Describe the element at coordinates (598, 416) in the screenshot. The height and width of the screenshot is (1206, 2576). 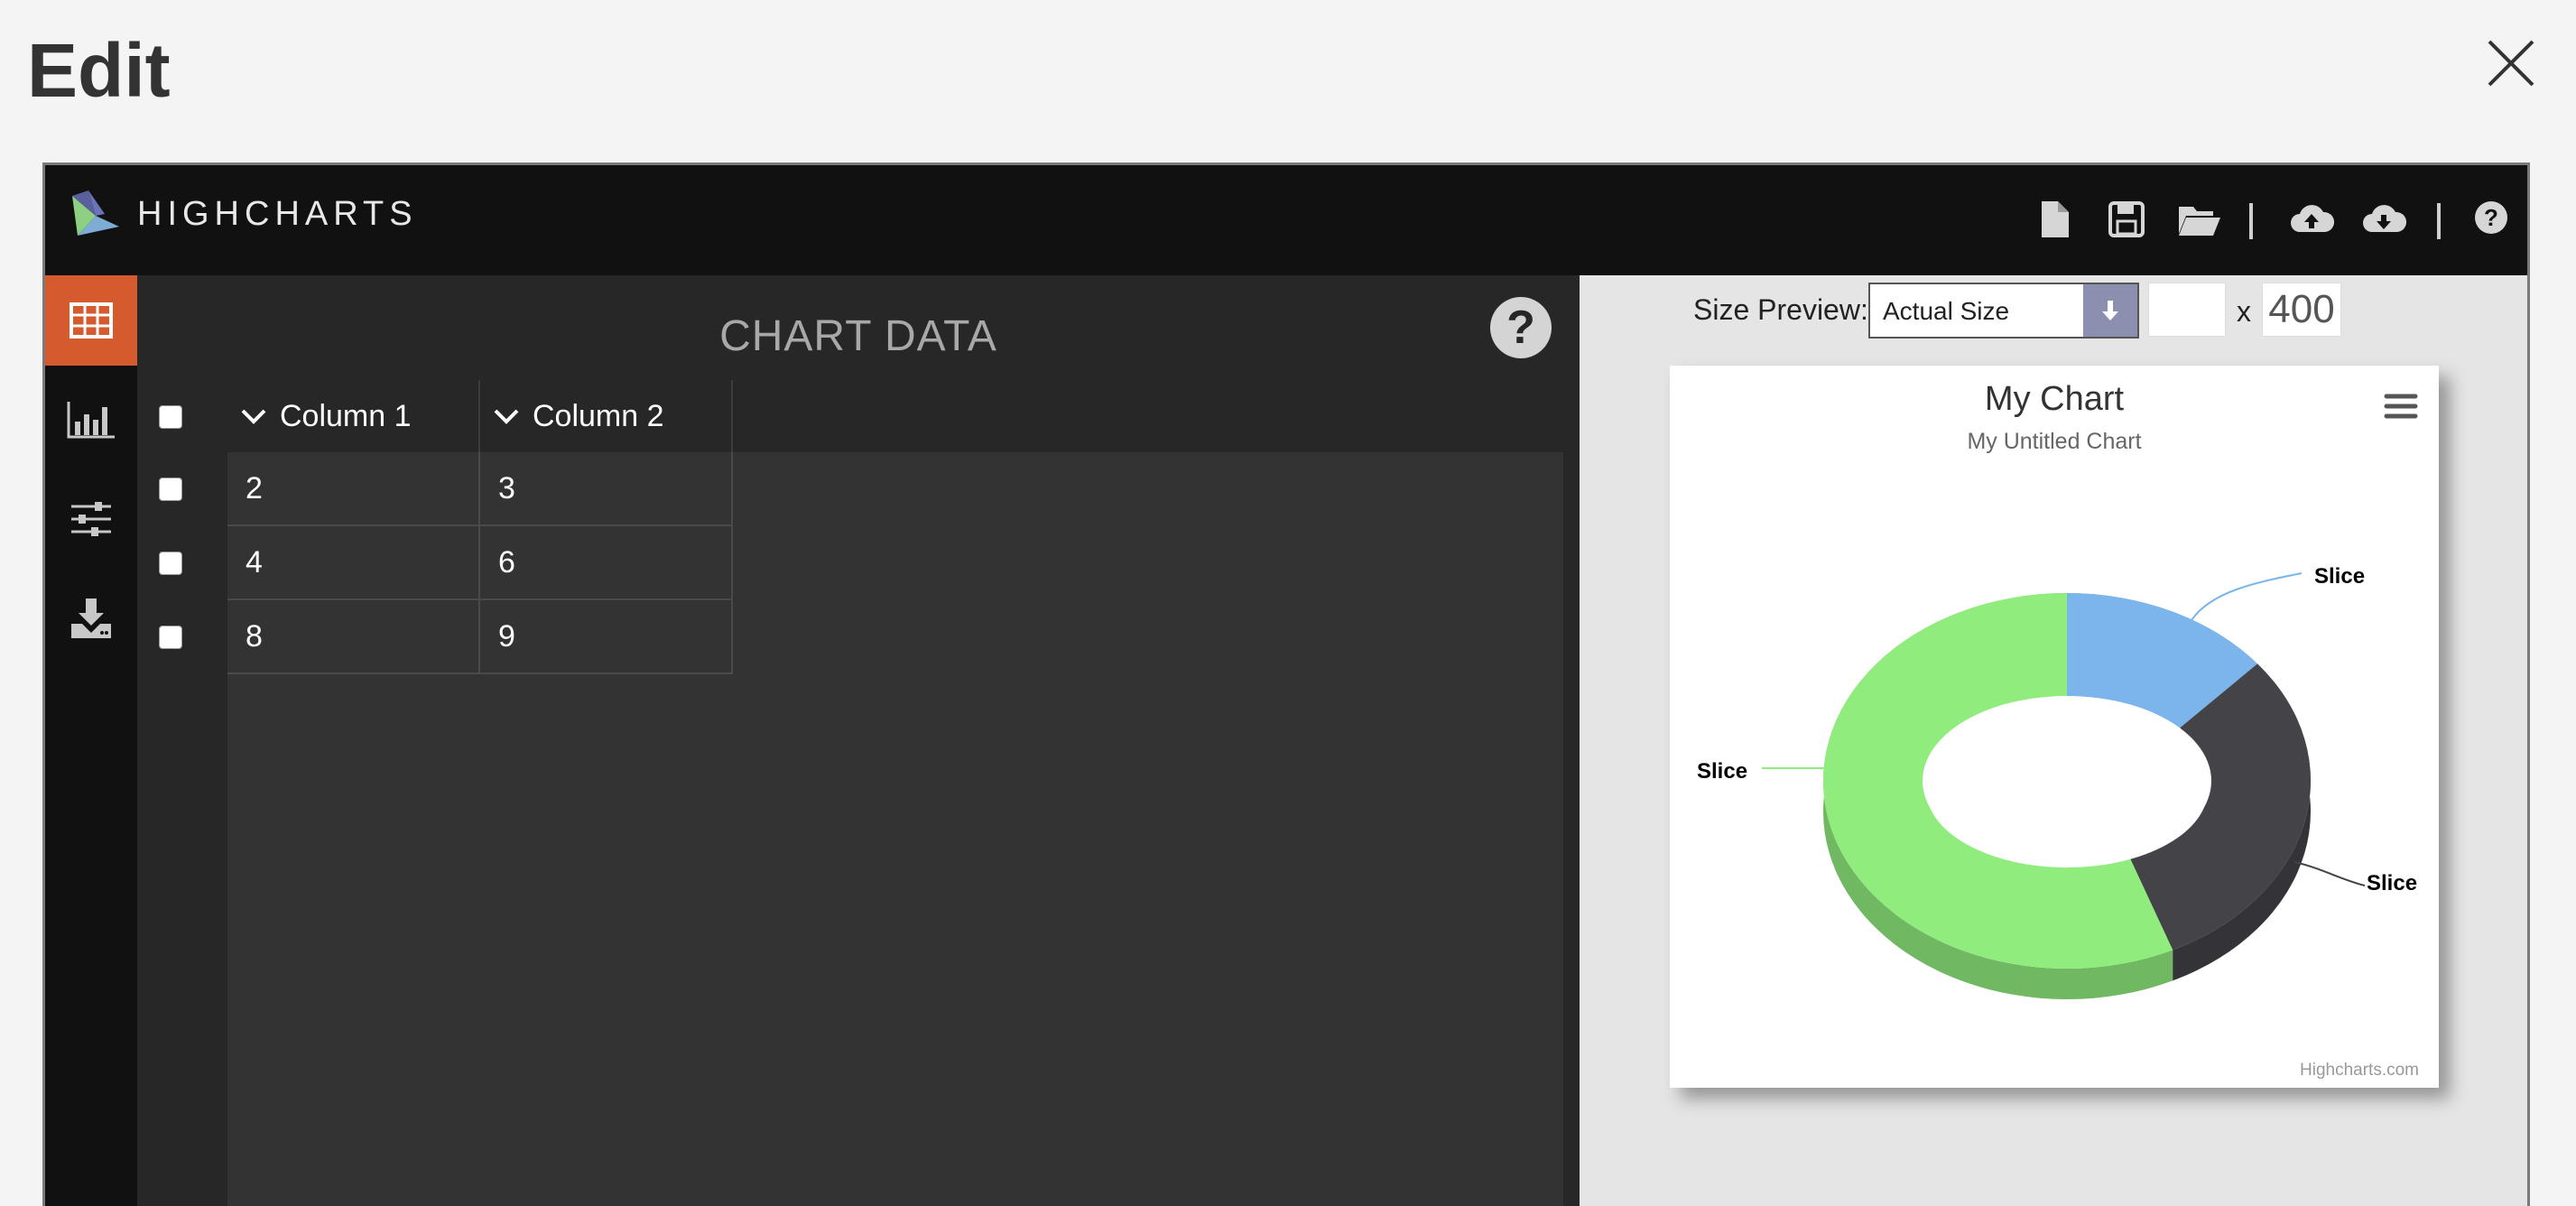
I see `column-header-label: Column 2` at that location.